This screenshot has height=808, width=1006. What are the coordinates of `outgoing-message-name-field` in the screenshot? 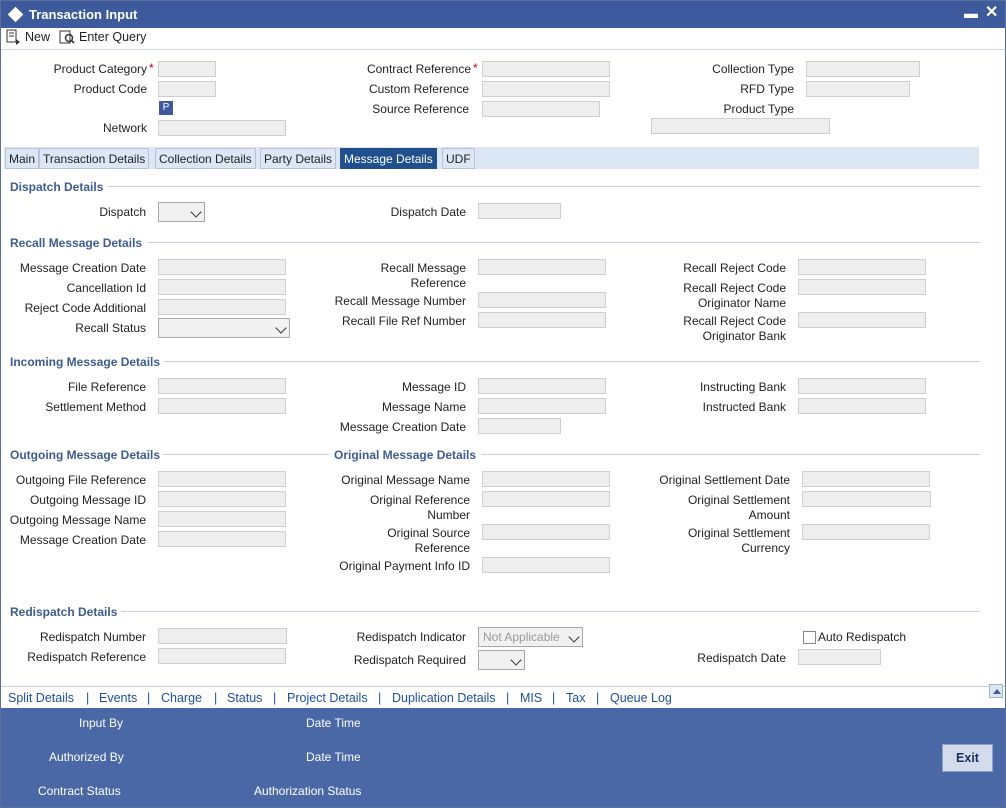 It's located at (222, 519).